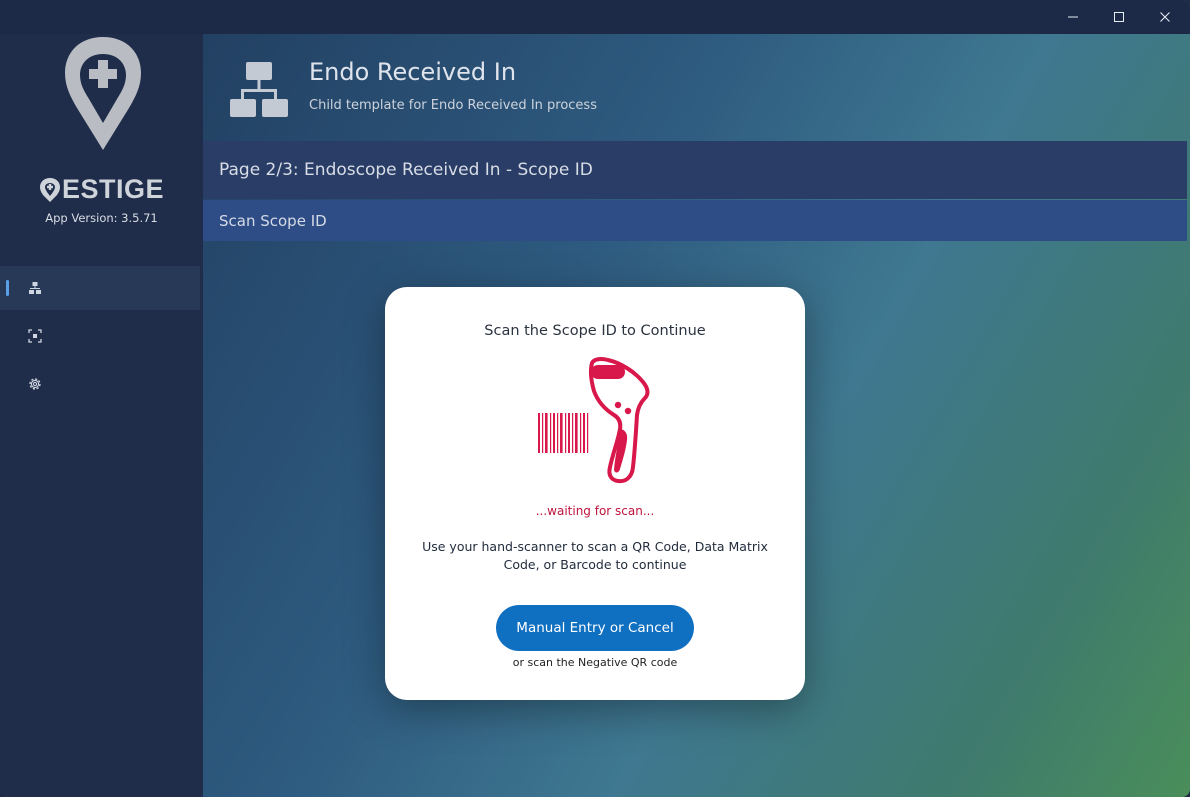  What do you see at coordinates (595, 17) in the screenshot?
I see `title-bar` at bounding box center [595, 17].